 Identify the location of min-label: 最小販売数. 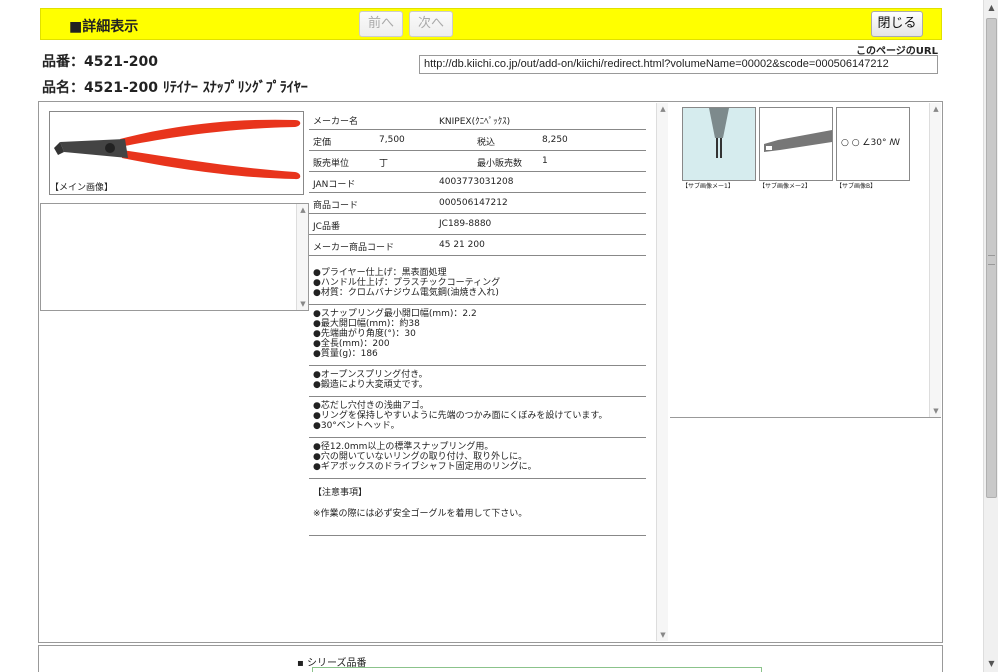
(500, 164).